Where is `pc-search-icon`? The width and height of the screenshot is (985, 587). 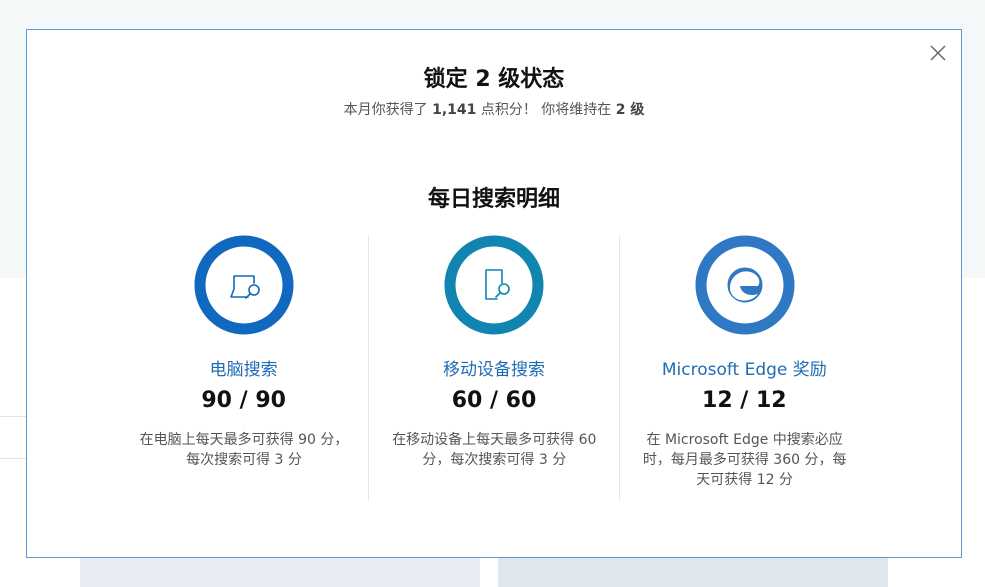 pc-search-icon is located at coordinates (245, 287).